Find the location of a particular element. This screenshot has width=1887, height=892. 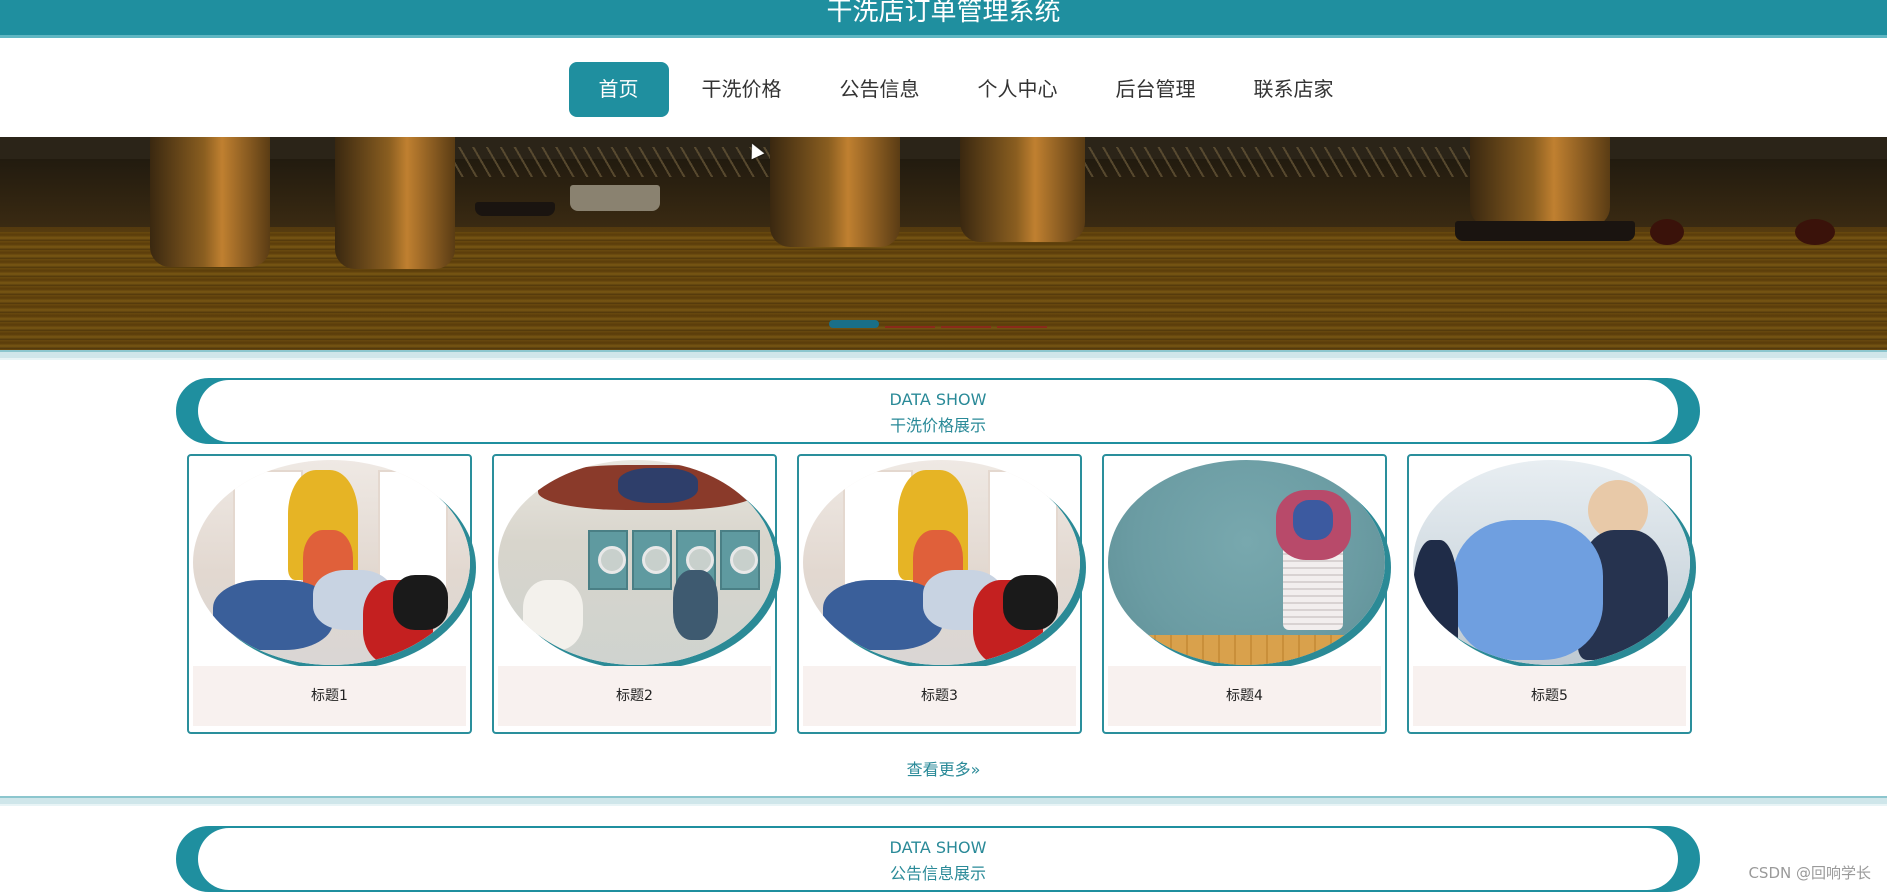

card-title: 标题5 is located at coordinates (1549, 696).